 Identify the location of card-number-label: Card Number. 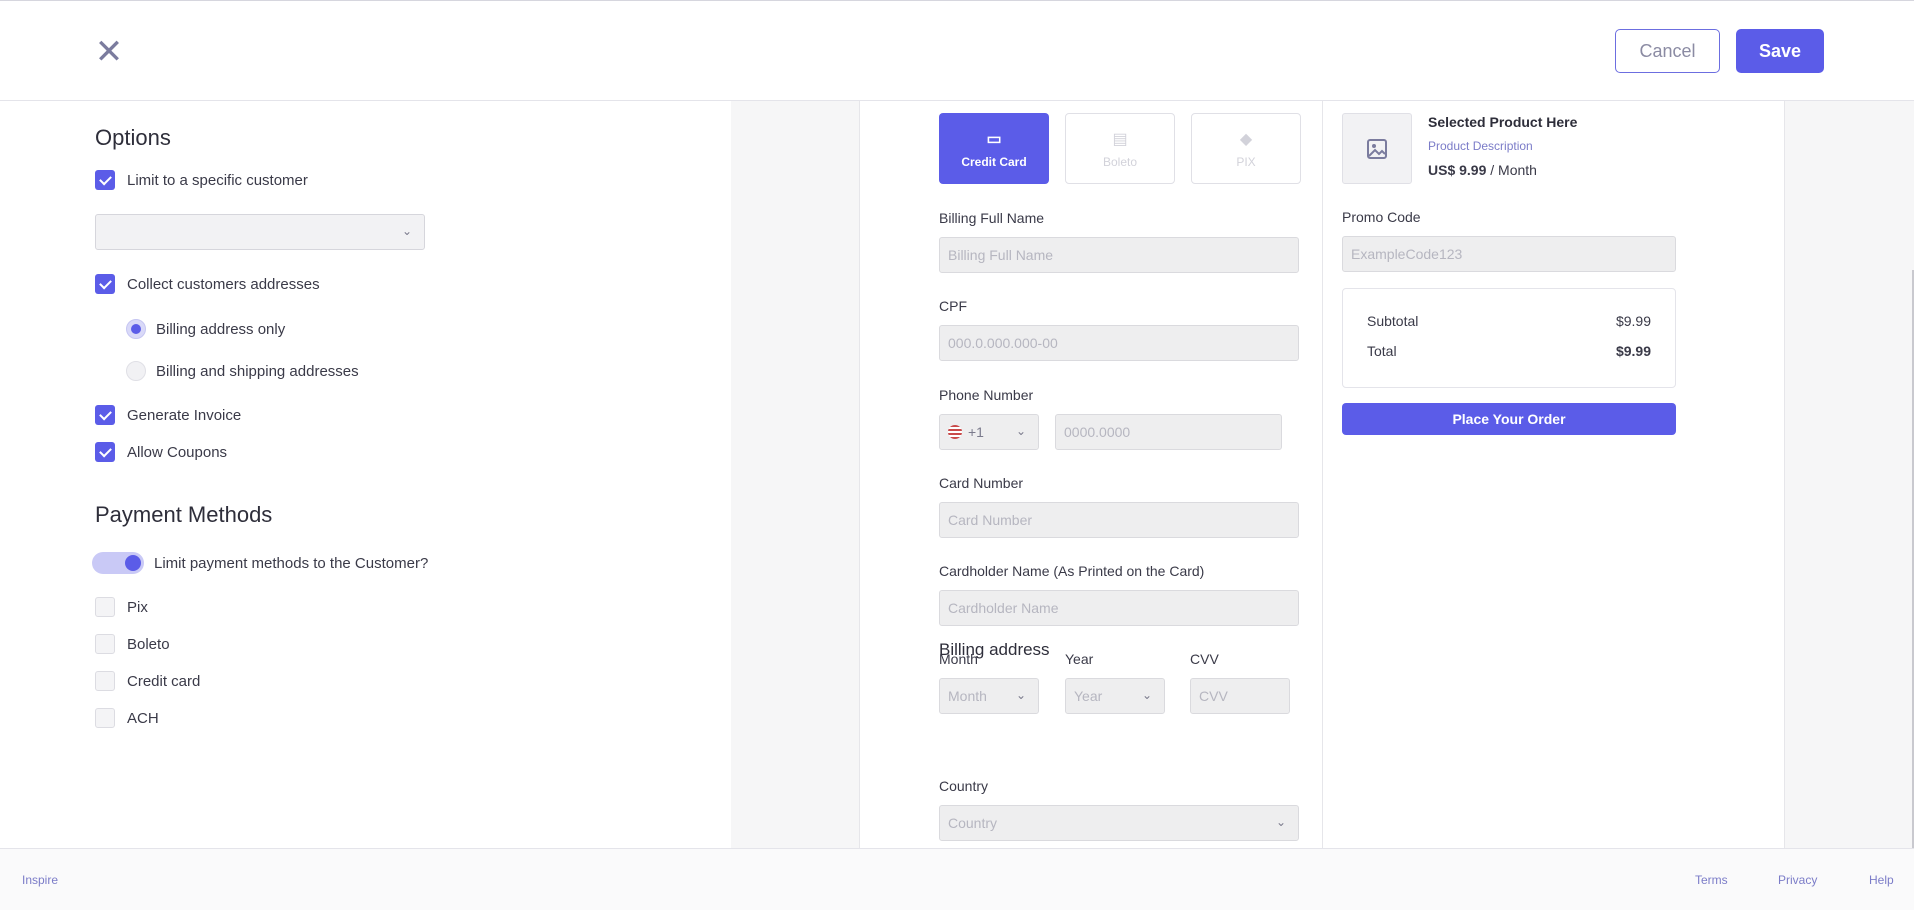
(981, 483).